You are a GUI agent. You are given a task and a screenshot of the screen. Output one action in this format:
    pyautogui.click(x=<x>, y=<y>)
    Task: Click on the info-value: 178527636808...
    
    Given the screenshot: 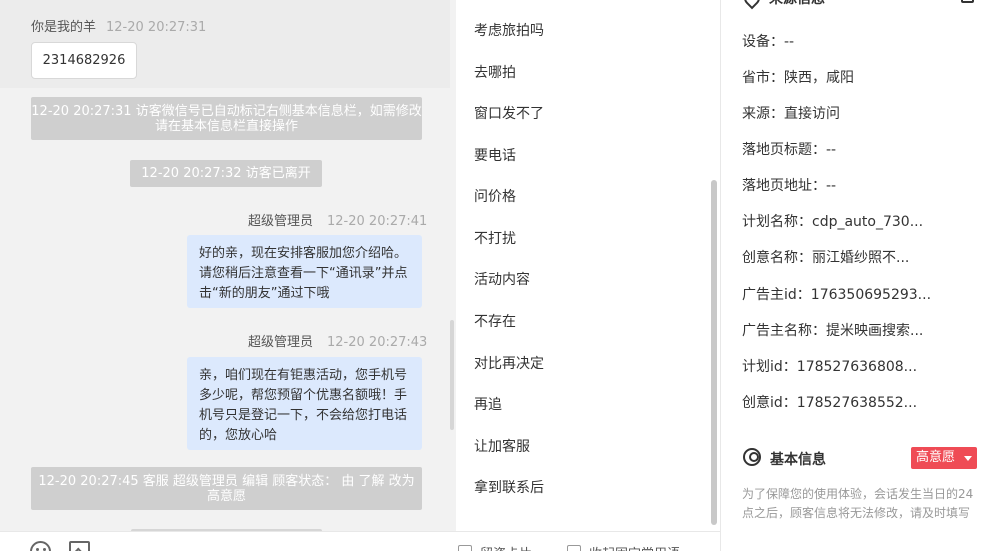 What is the action you would take?
    pyautogui.click(x=857, y=367)
    